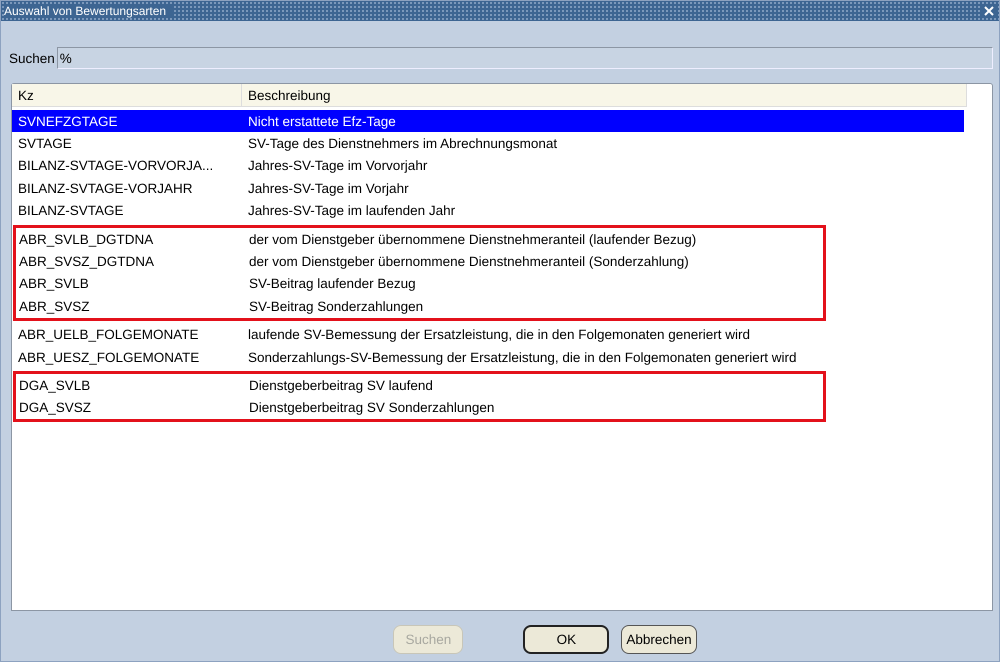 This screenshot has width=1000, height=662. I want to click on description-cell-text: der vom Dienstgeber übernommene Dienstnehmeranteil (laufender Bezug), so click(473, 239).